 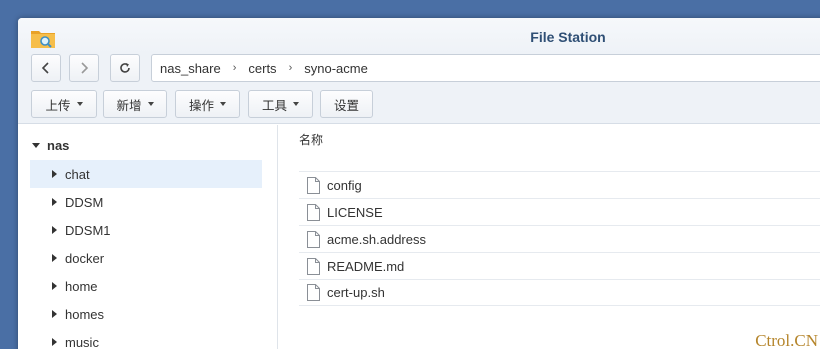 What do you see at coordinates (201, 105) in the screenshot?
I see `action-label: 操作` at bounding box center [201, 105].